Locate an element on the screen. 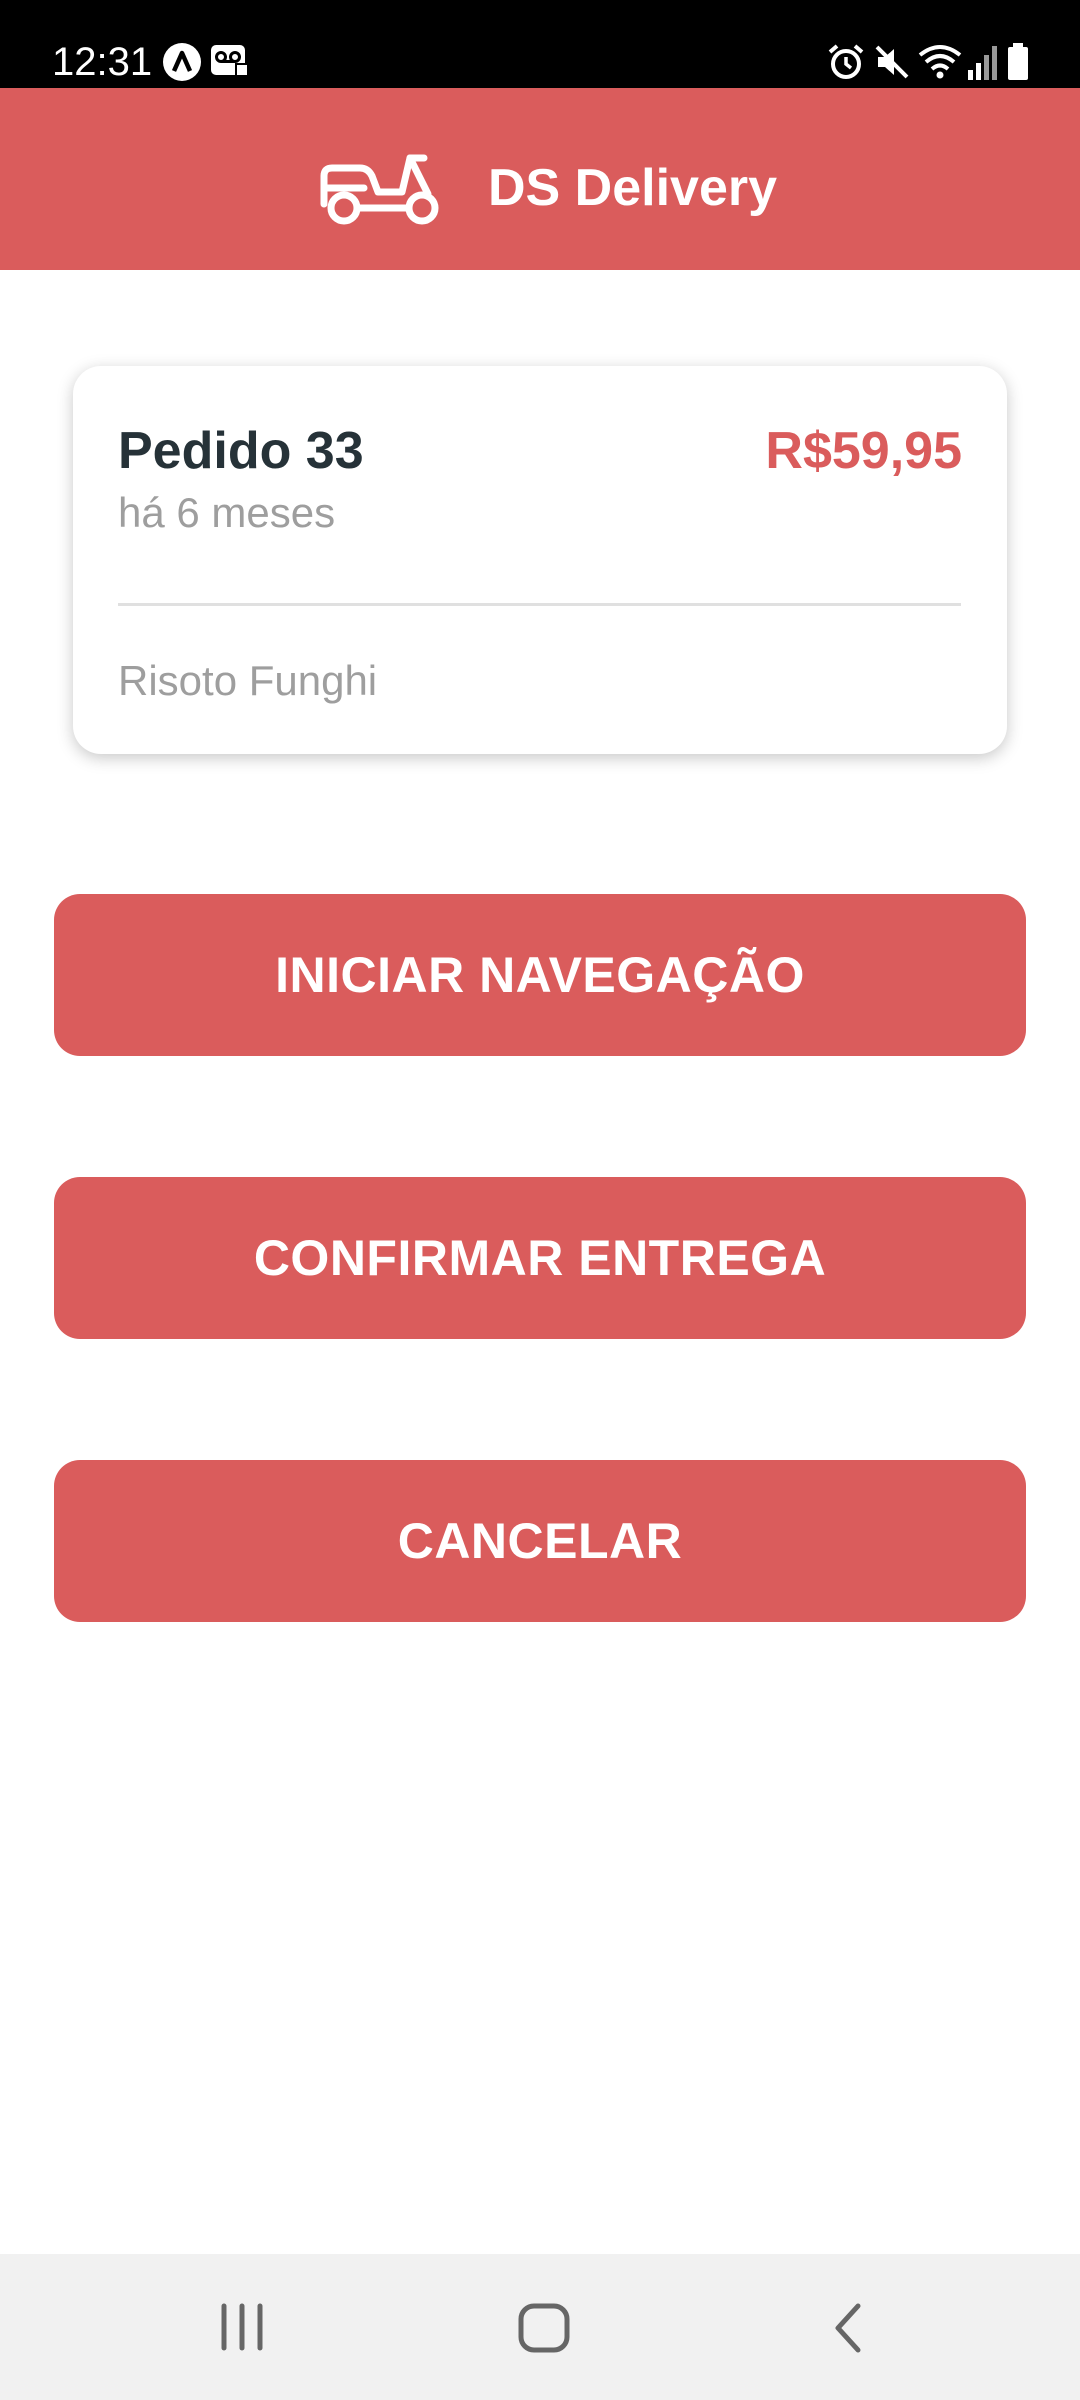  home-icon is located at coordinates (544, 2328).